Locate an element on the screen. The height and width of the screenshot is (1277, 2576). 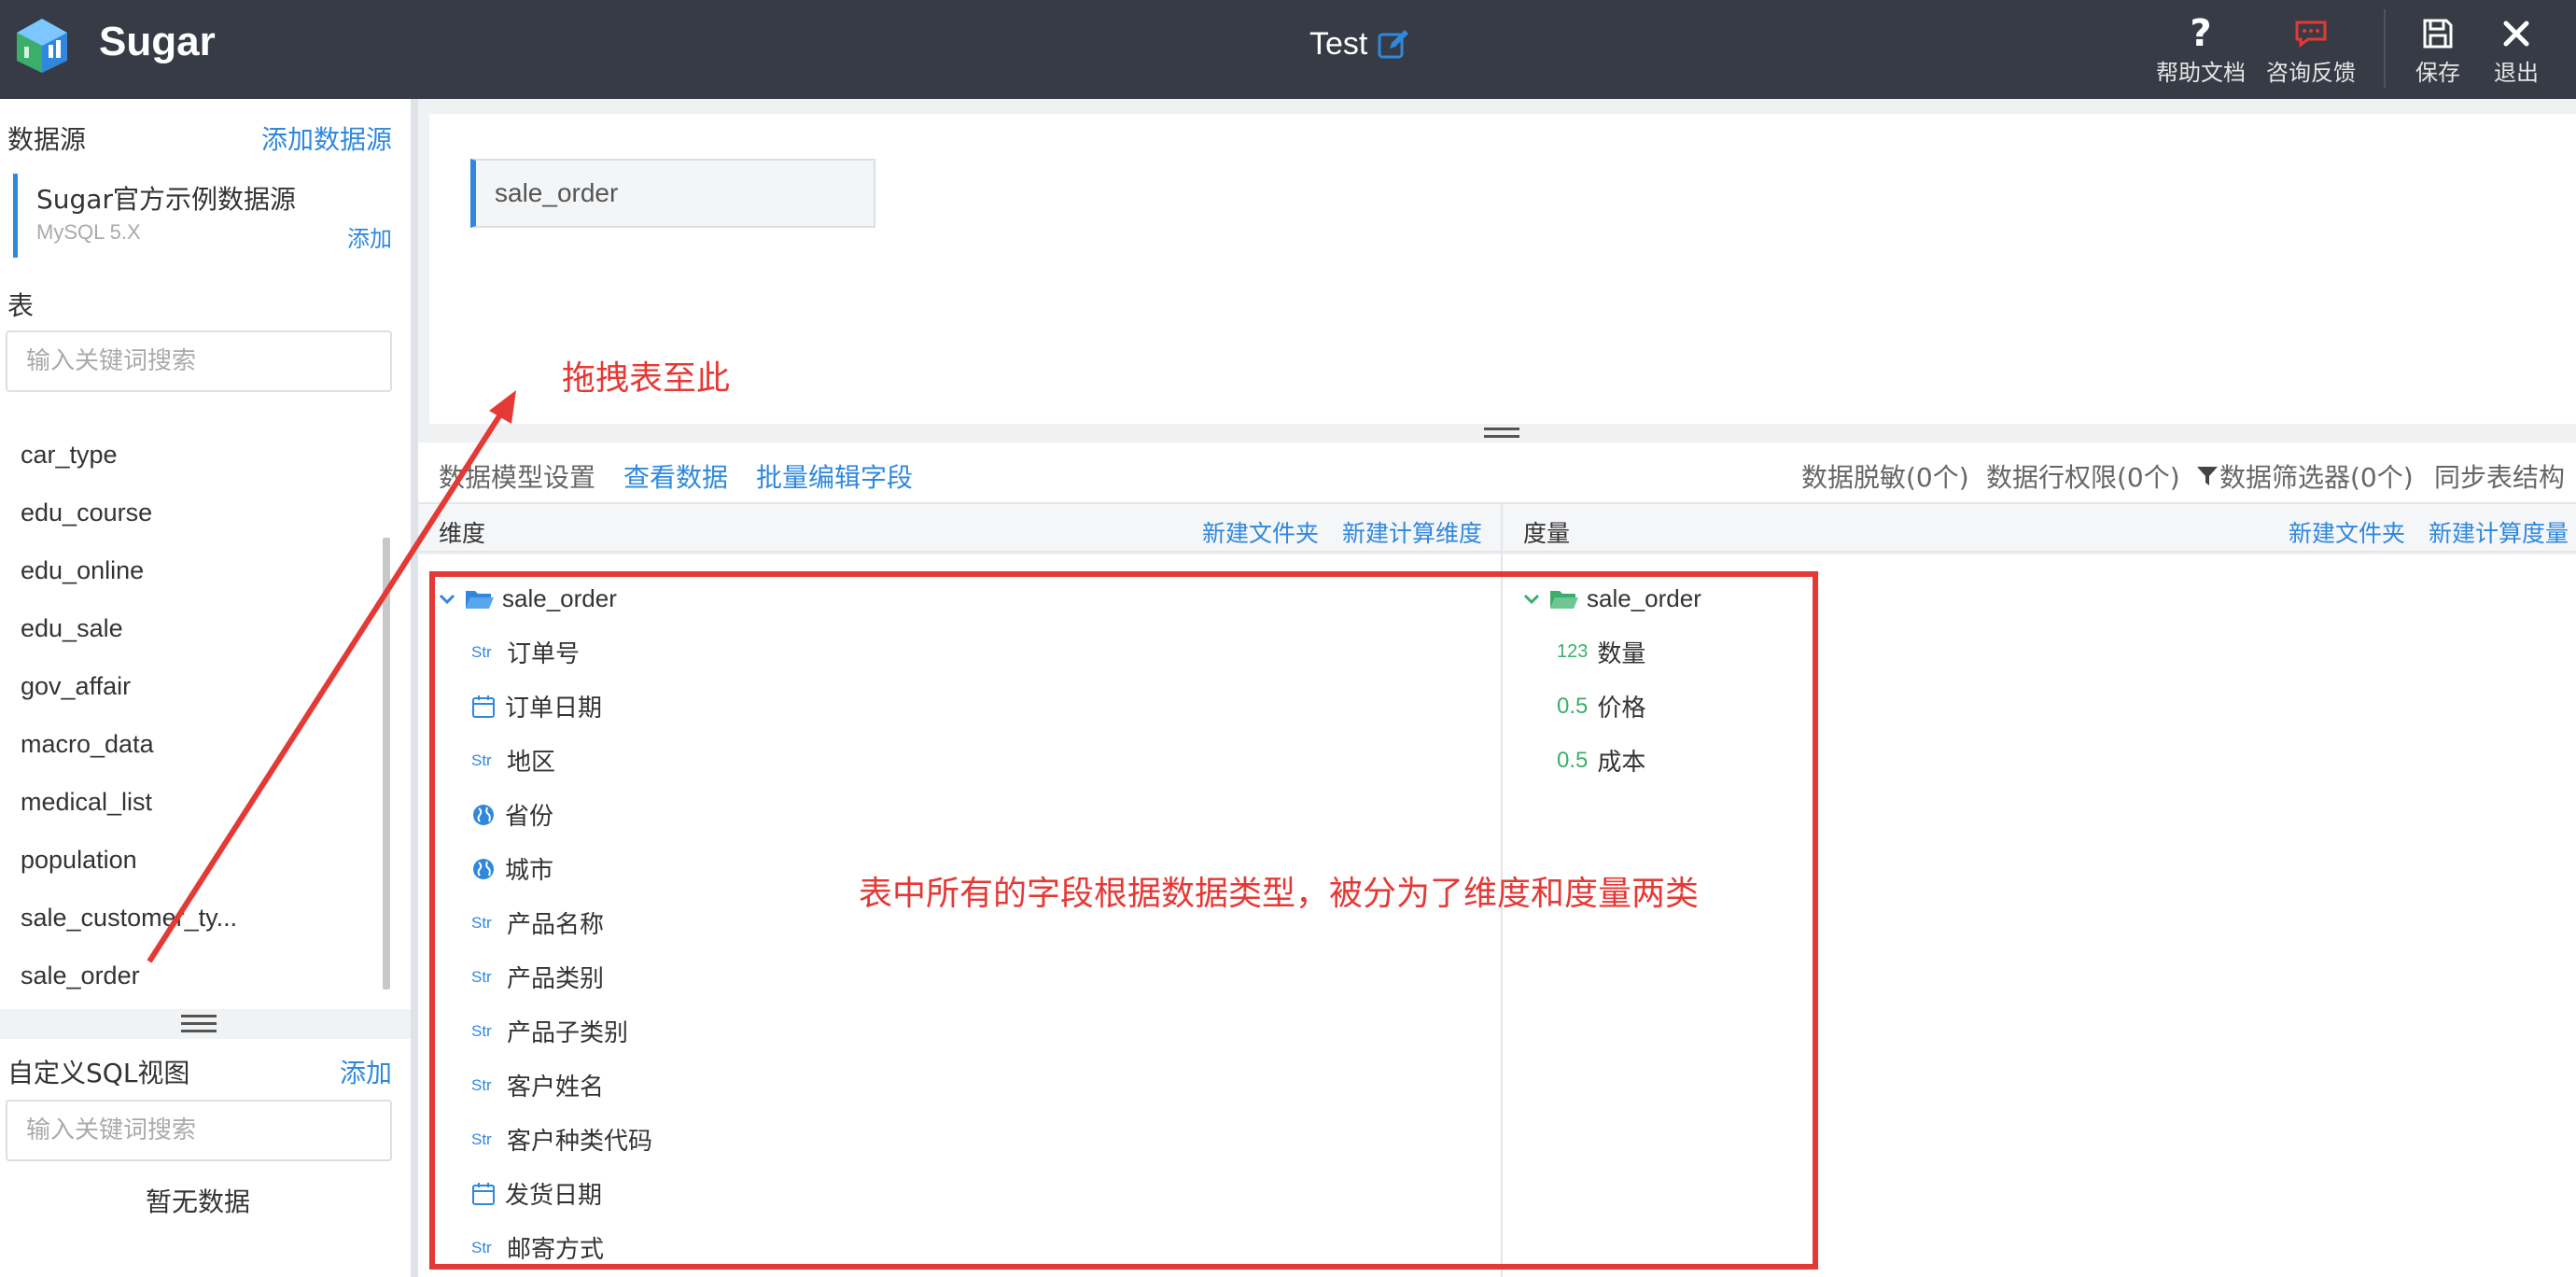
table-search-input is located at coordinates (199, 361).